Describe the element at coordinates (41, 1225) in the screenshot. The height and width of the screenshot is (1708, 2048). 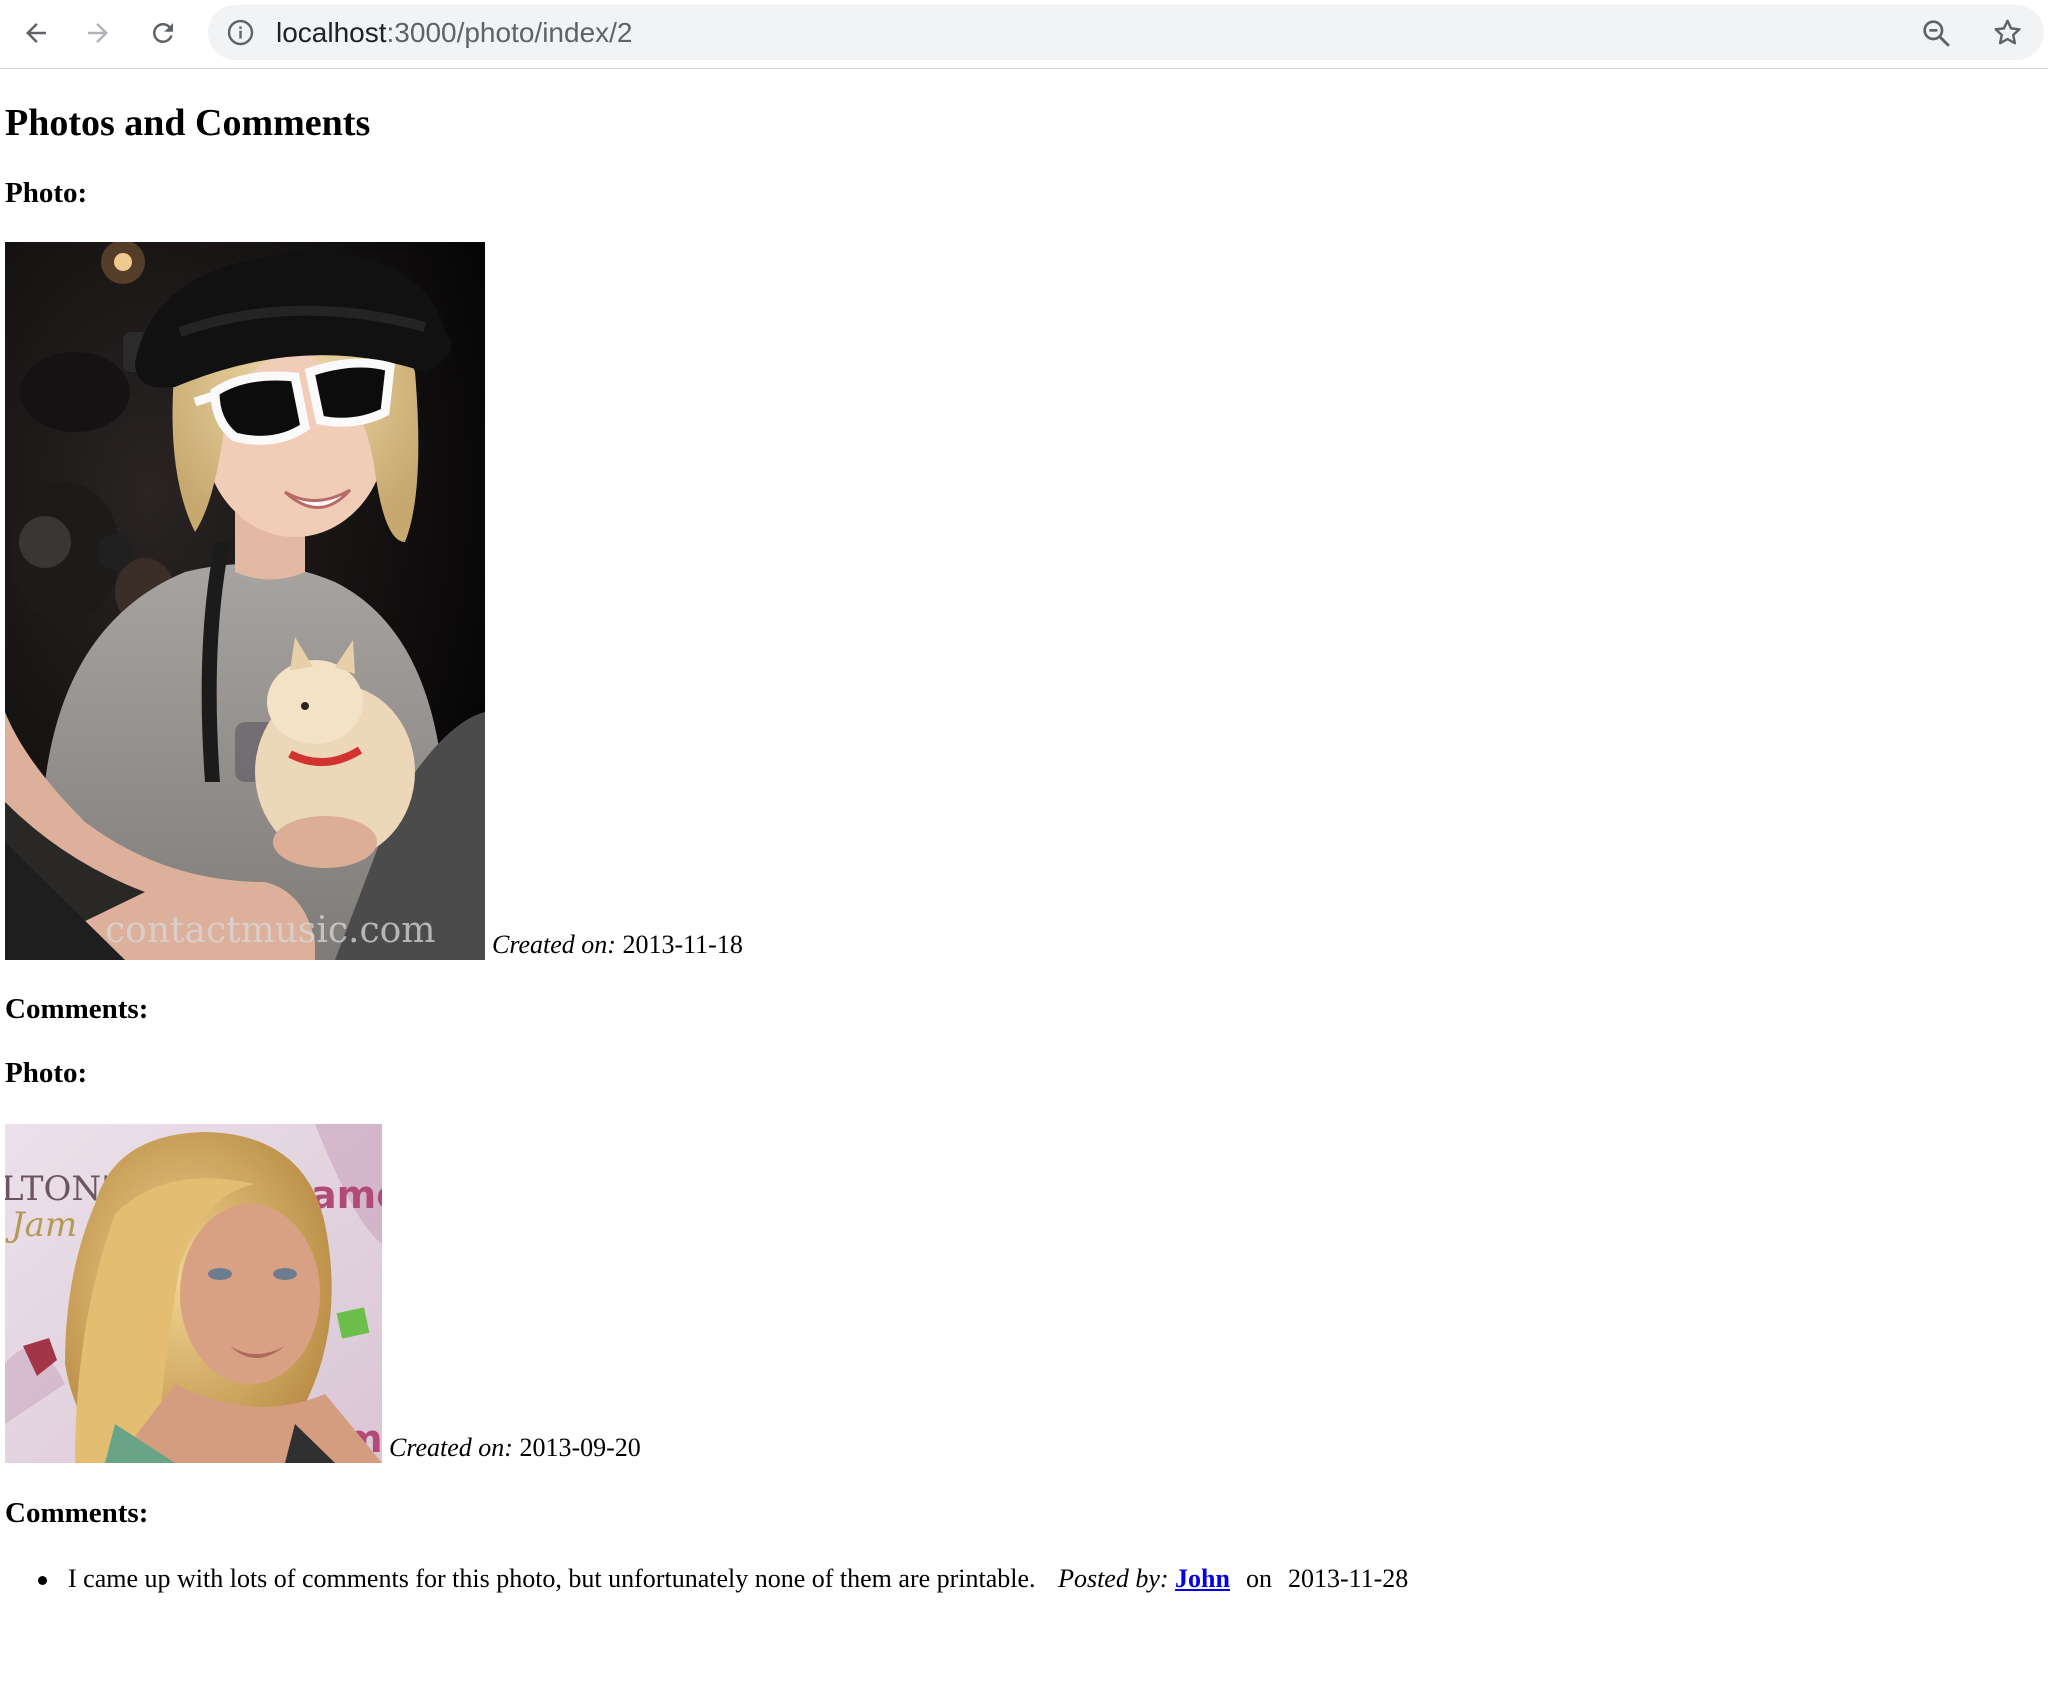
I see `backdrop-text: Jam` at that location.